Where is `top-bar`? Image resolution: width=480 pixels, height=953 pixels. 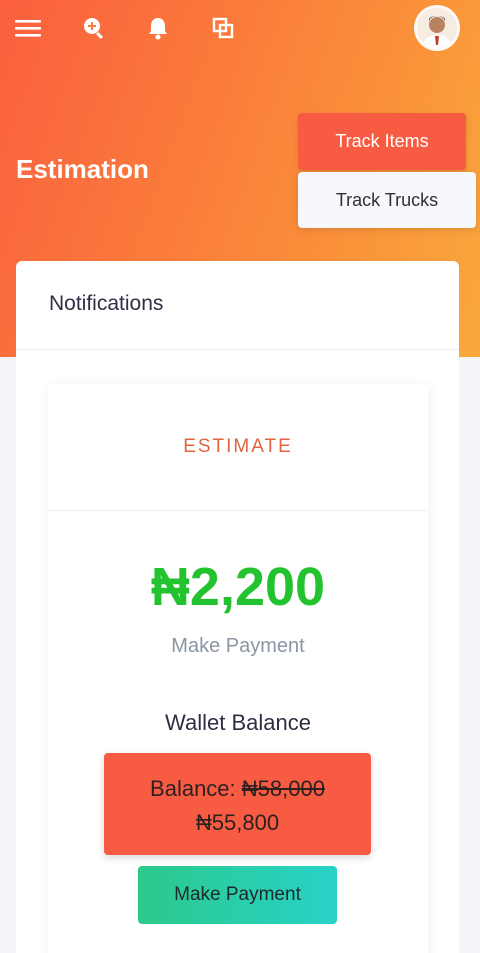
top-bar is located at coordinates (240, 30).